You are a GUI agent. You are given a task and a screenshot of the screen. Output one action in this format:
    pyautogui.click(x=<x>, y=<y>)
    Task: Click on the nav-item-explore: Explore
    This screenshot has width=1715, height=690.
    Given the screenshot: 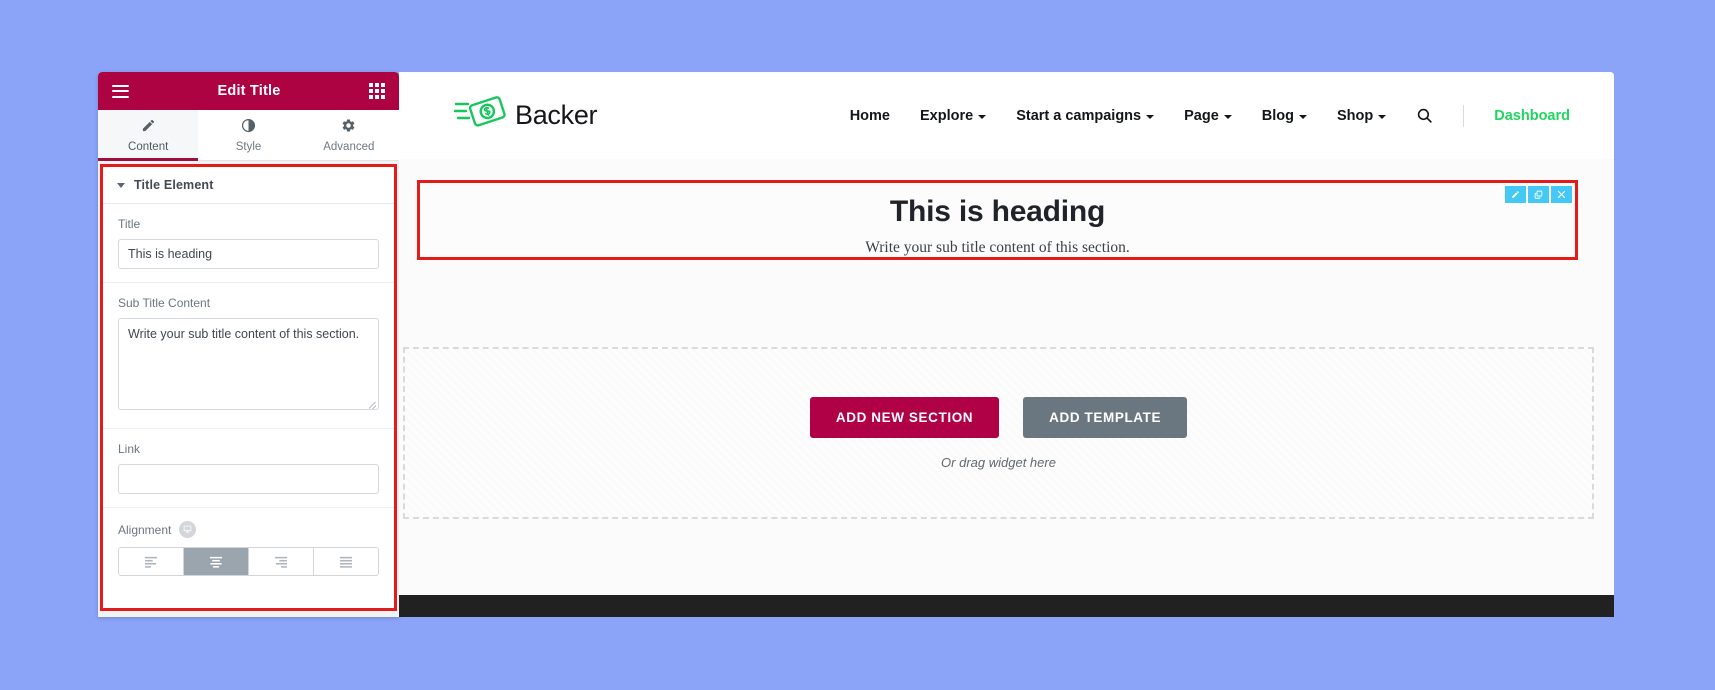 What is the action you would take?
    pyautogui.click(x=953, y=115)
    